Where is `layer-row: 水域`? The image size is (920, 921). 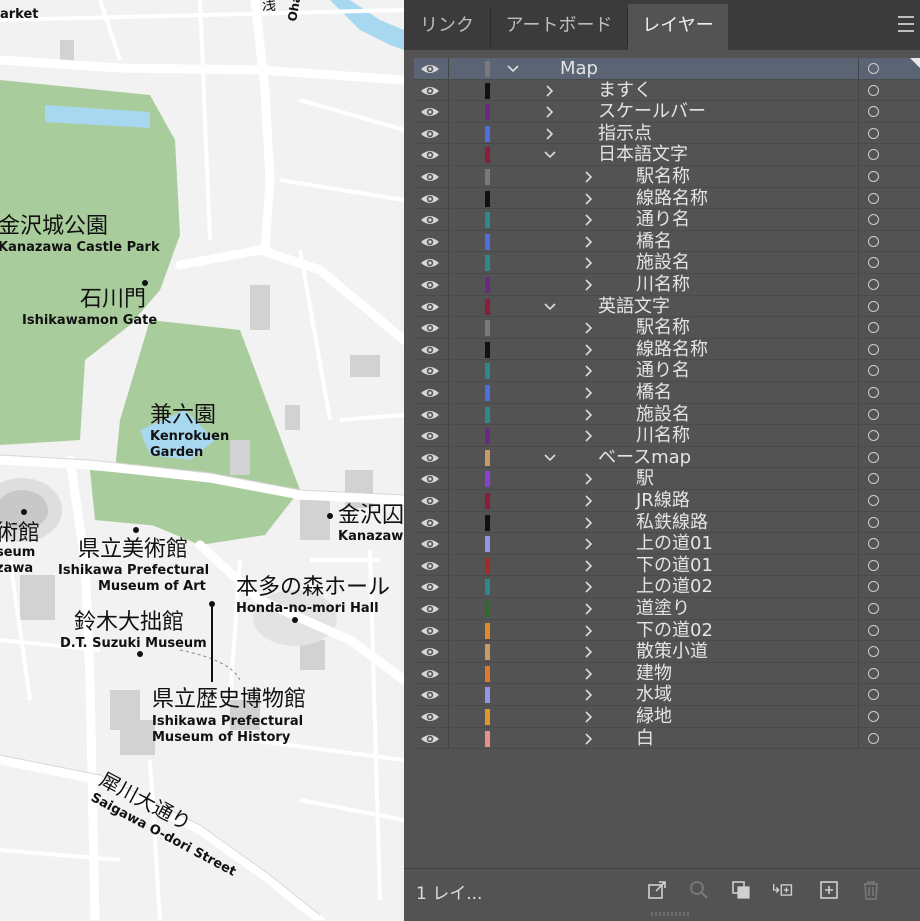
layer-row: 水域 is located at coordinates (667, 695).